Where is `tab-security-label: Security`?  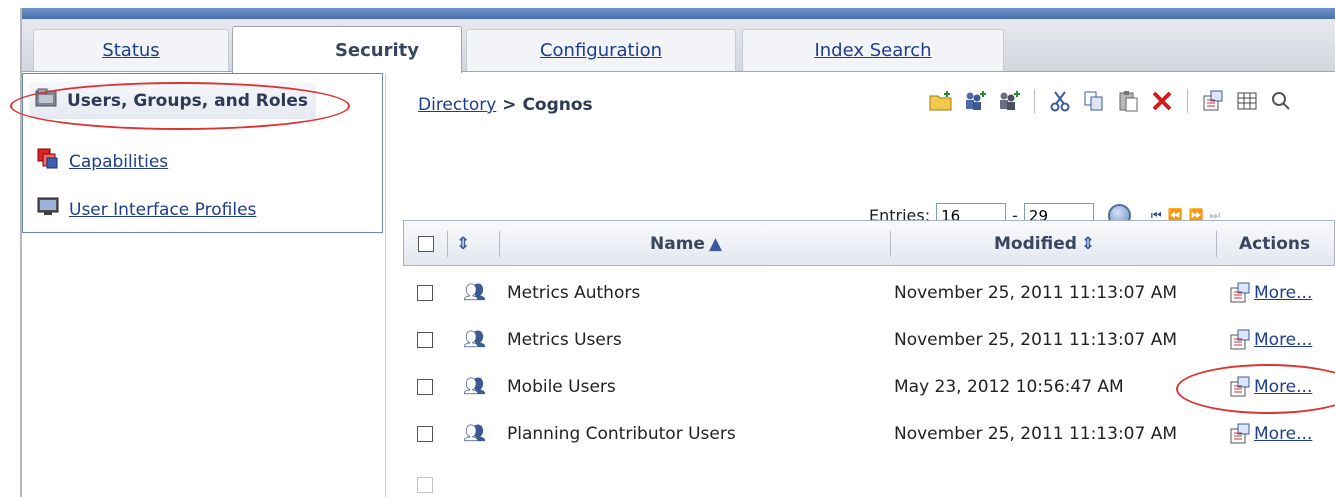 tab-security-label: Security is located at coordinates (377, 50).